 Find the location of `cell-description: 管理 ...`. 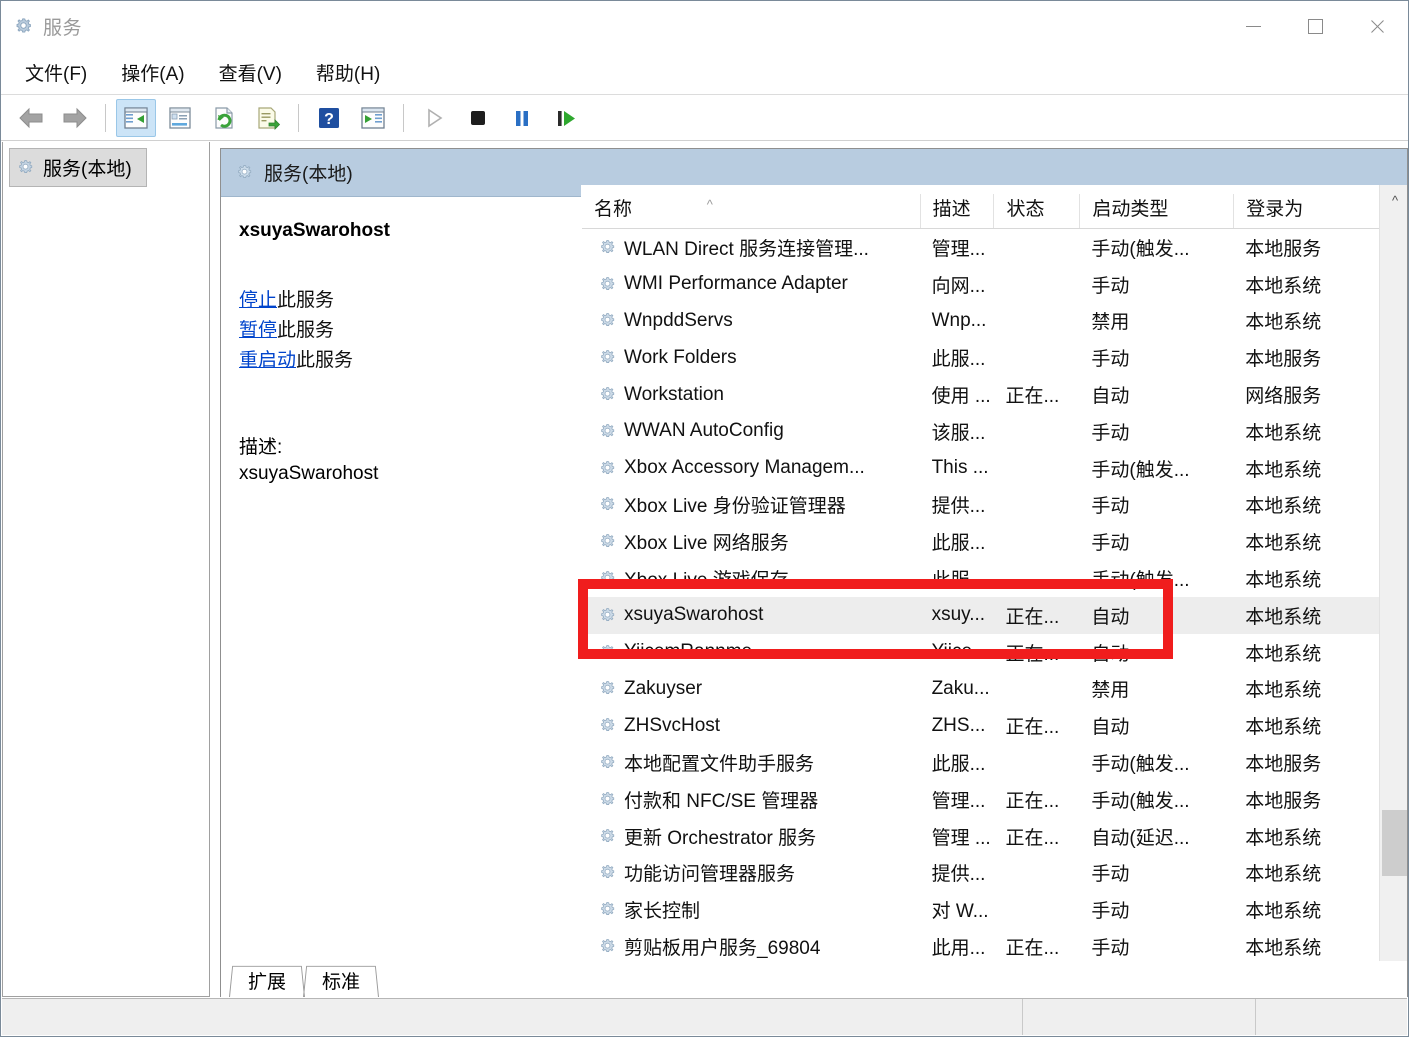

cell-description: 管理 ... is located at coordinates (961, 838).